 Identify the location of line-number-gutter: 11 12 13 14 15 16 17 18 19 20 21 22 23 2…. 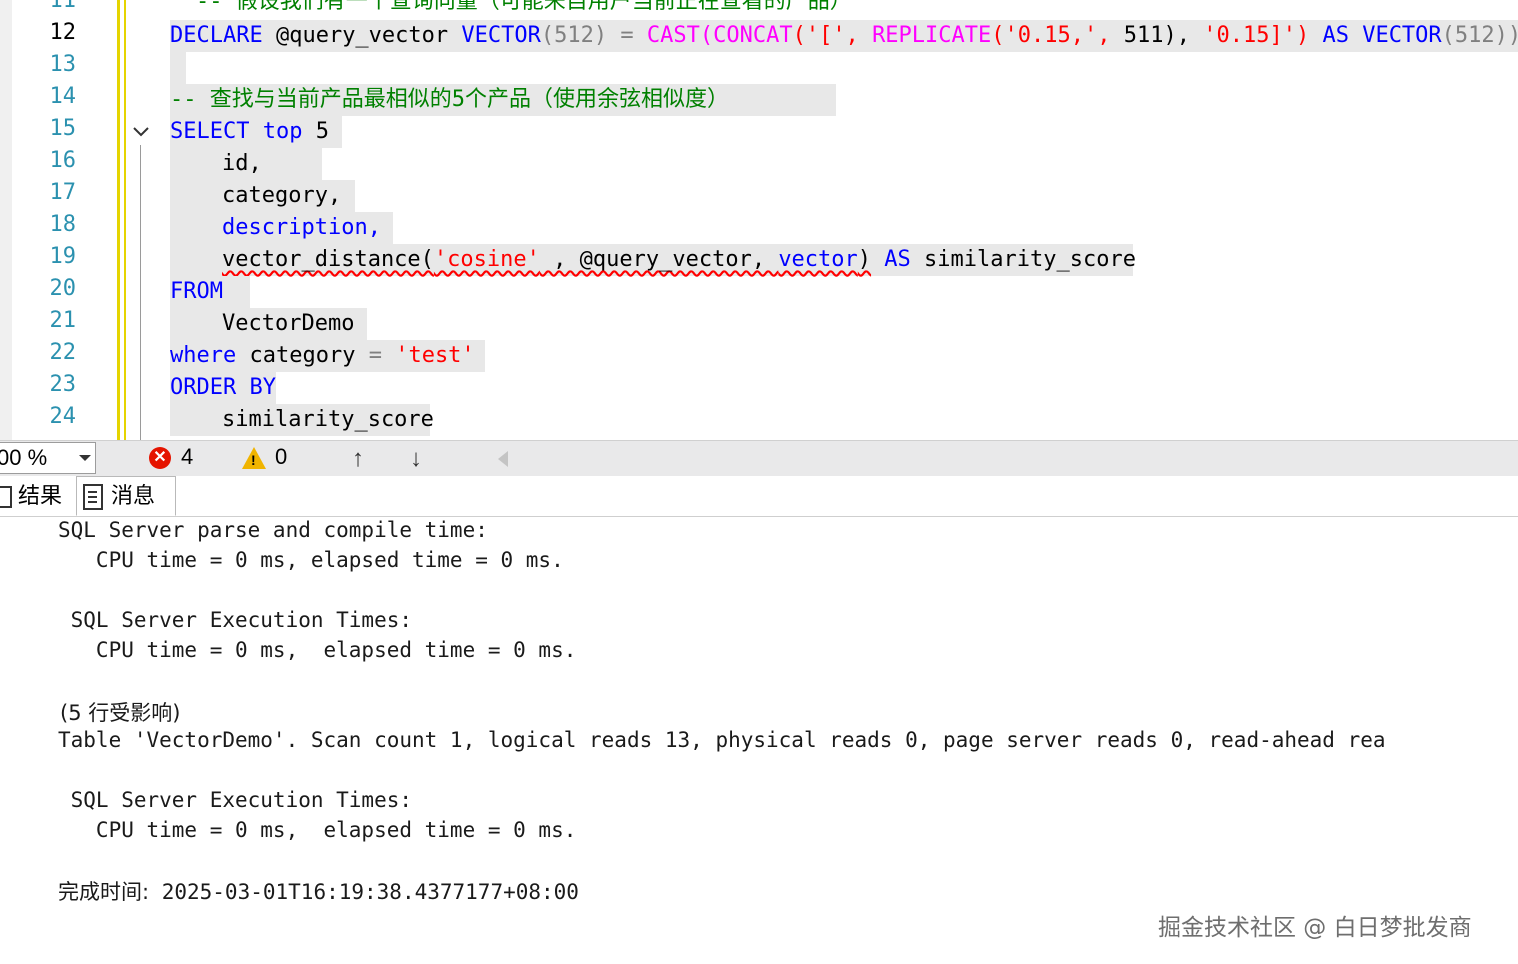
(62, 220).